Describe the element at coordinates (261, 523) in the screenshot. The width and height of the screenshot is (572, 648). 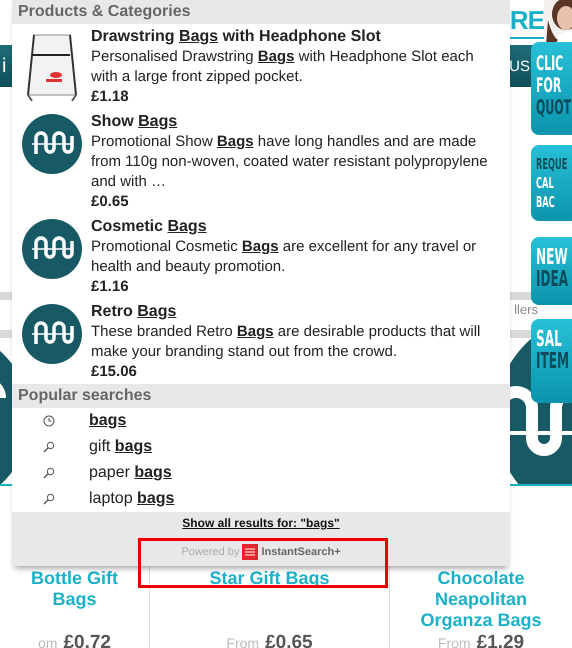
I see `show-all-link: Show all results for: "bags"` at that location.